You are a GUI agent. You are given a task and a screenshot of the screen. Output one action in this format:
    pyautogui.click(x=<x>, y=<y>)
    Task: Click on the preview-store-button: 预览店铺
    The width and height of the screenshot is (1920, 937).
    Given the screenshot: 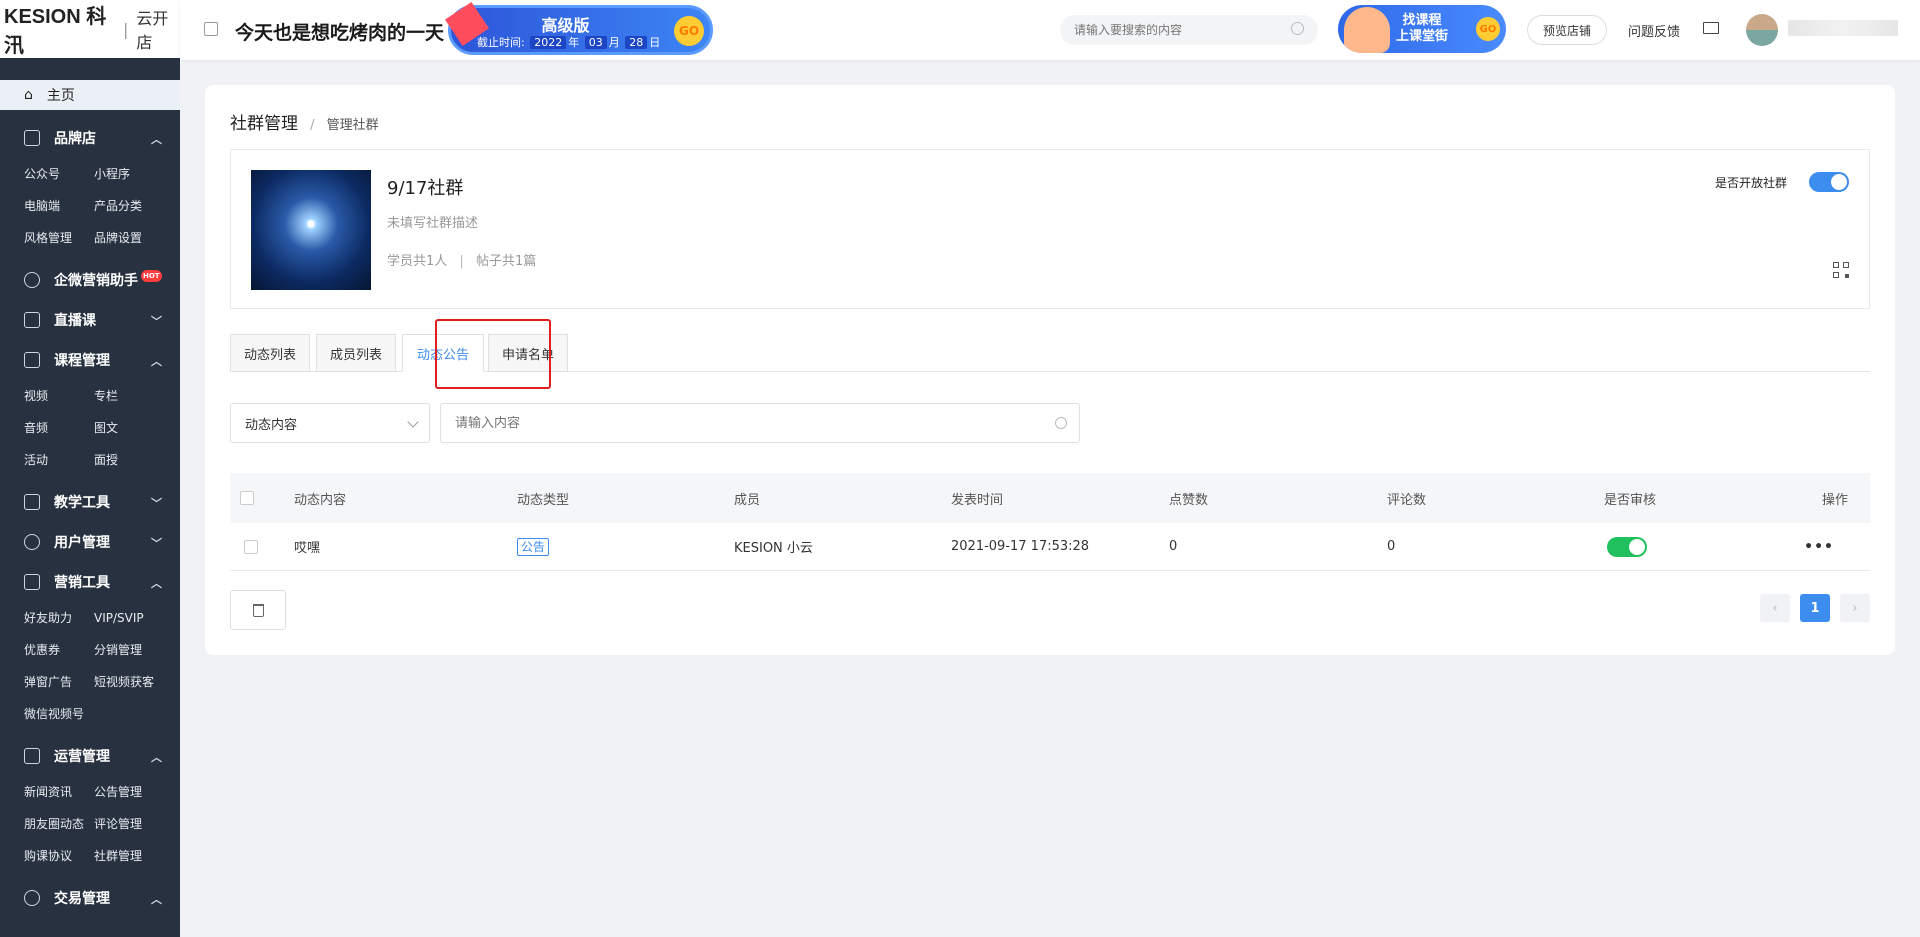 What is the action you would take?
    pyautogui.click(x=1567, y=30)
    